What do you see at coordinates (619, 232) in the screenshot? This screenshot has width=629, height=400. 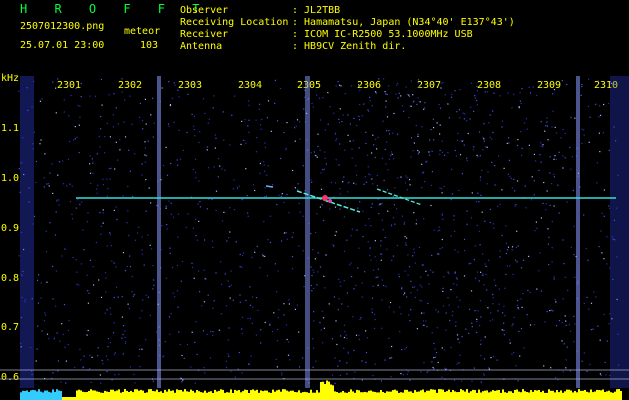 I see `band-right` at bounding box center [619, 232].